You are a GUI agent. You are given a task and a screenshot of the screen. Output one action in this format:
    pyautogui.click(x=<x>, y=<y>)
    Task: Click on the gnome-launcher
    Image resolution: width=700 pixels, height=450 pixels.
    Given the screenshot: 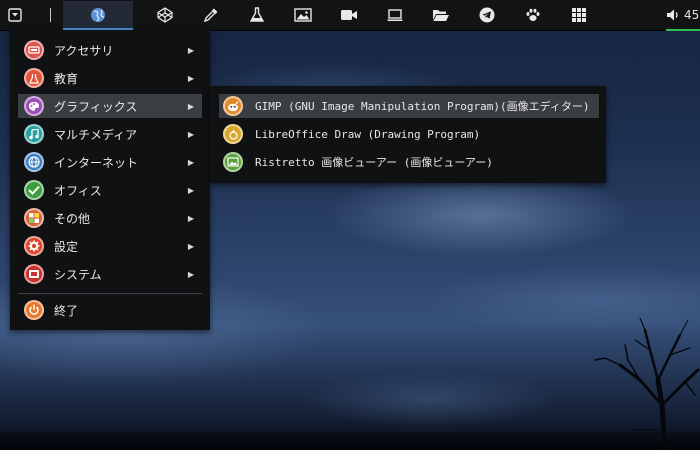 What is the action you would take?
    pyautogui.click(x=533, y=15)
    